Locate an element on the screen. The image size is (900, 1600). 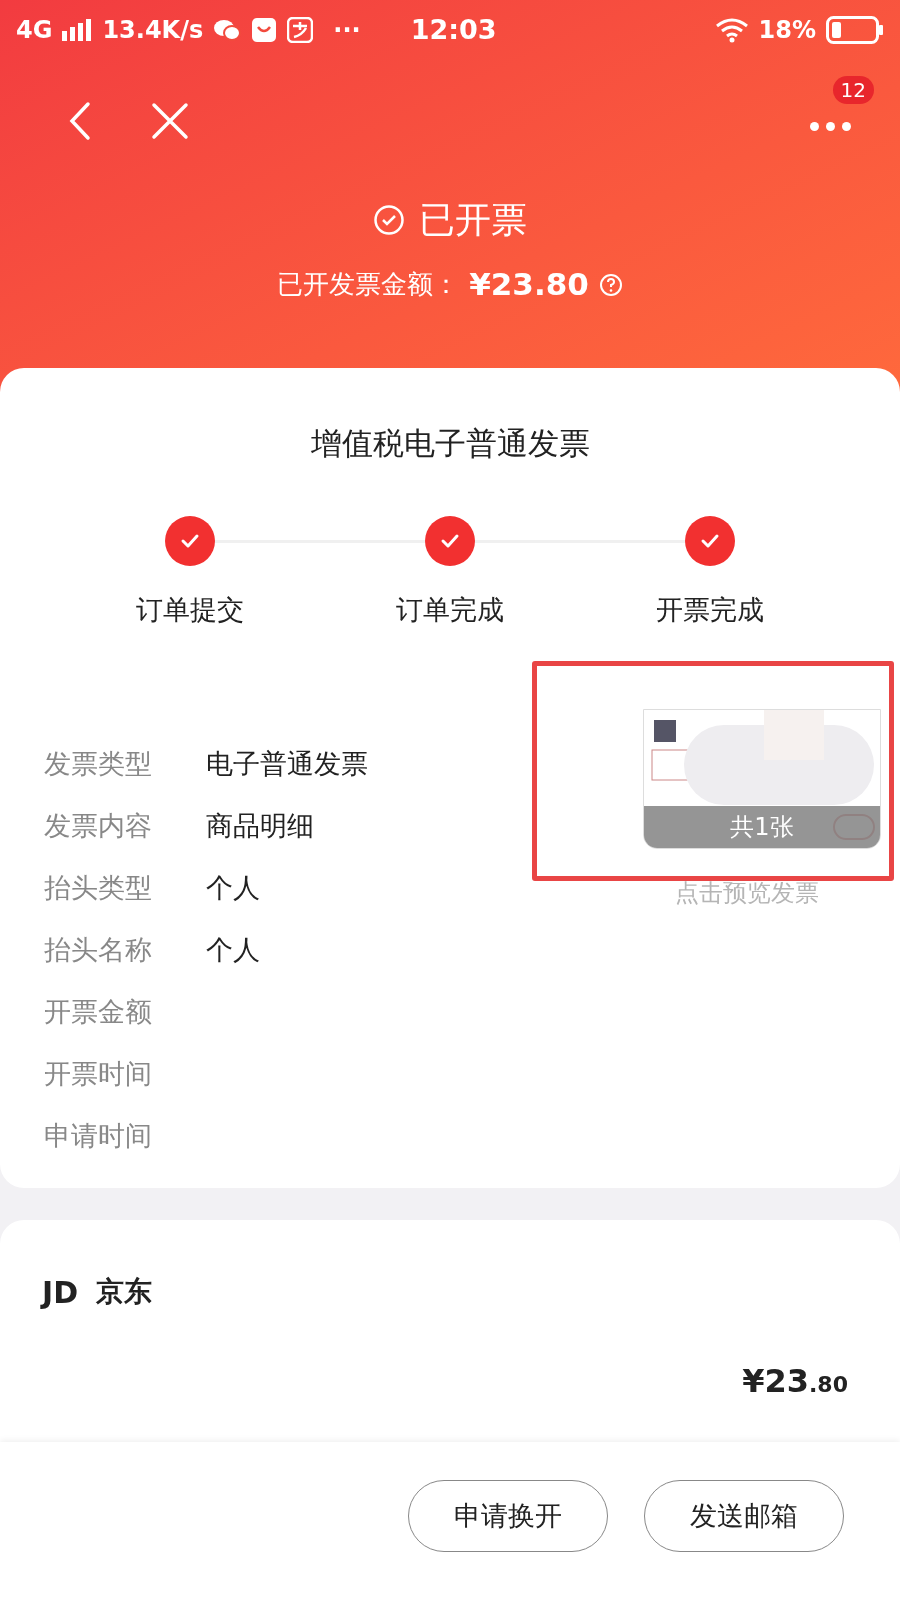
field-value: 电子普通发票 is located at coordinates (287, 763).